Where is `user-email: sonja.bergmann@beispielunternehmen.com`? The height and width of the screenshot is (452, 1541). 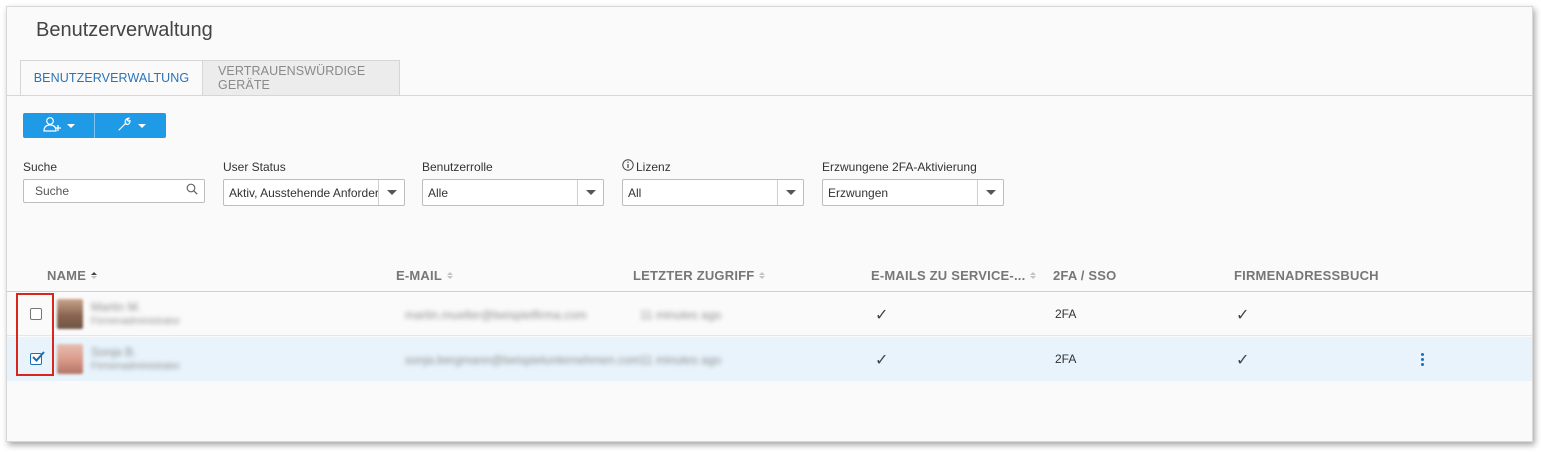
user-email: sonja.bergmann@beispielunternehmen.com is located at coordinates (523, 360).